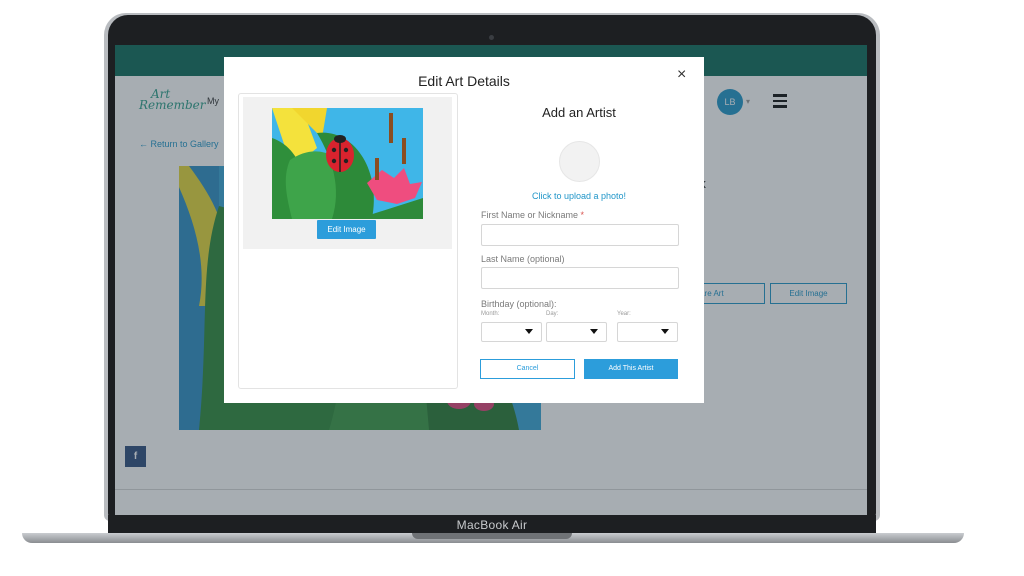 The image size is (1024, 576). Describe the element at coordinates (511, 332) in the screenshot. I see `month-select` at that location.